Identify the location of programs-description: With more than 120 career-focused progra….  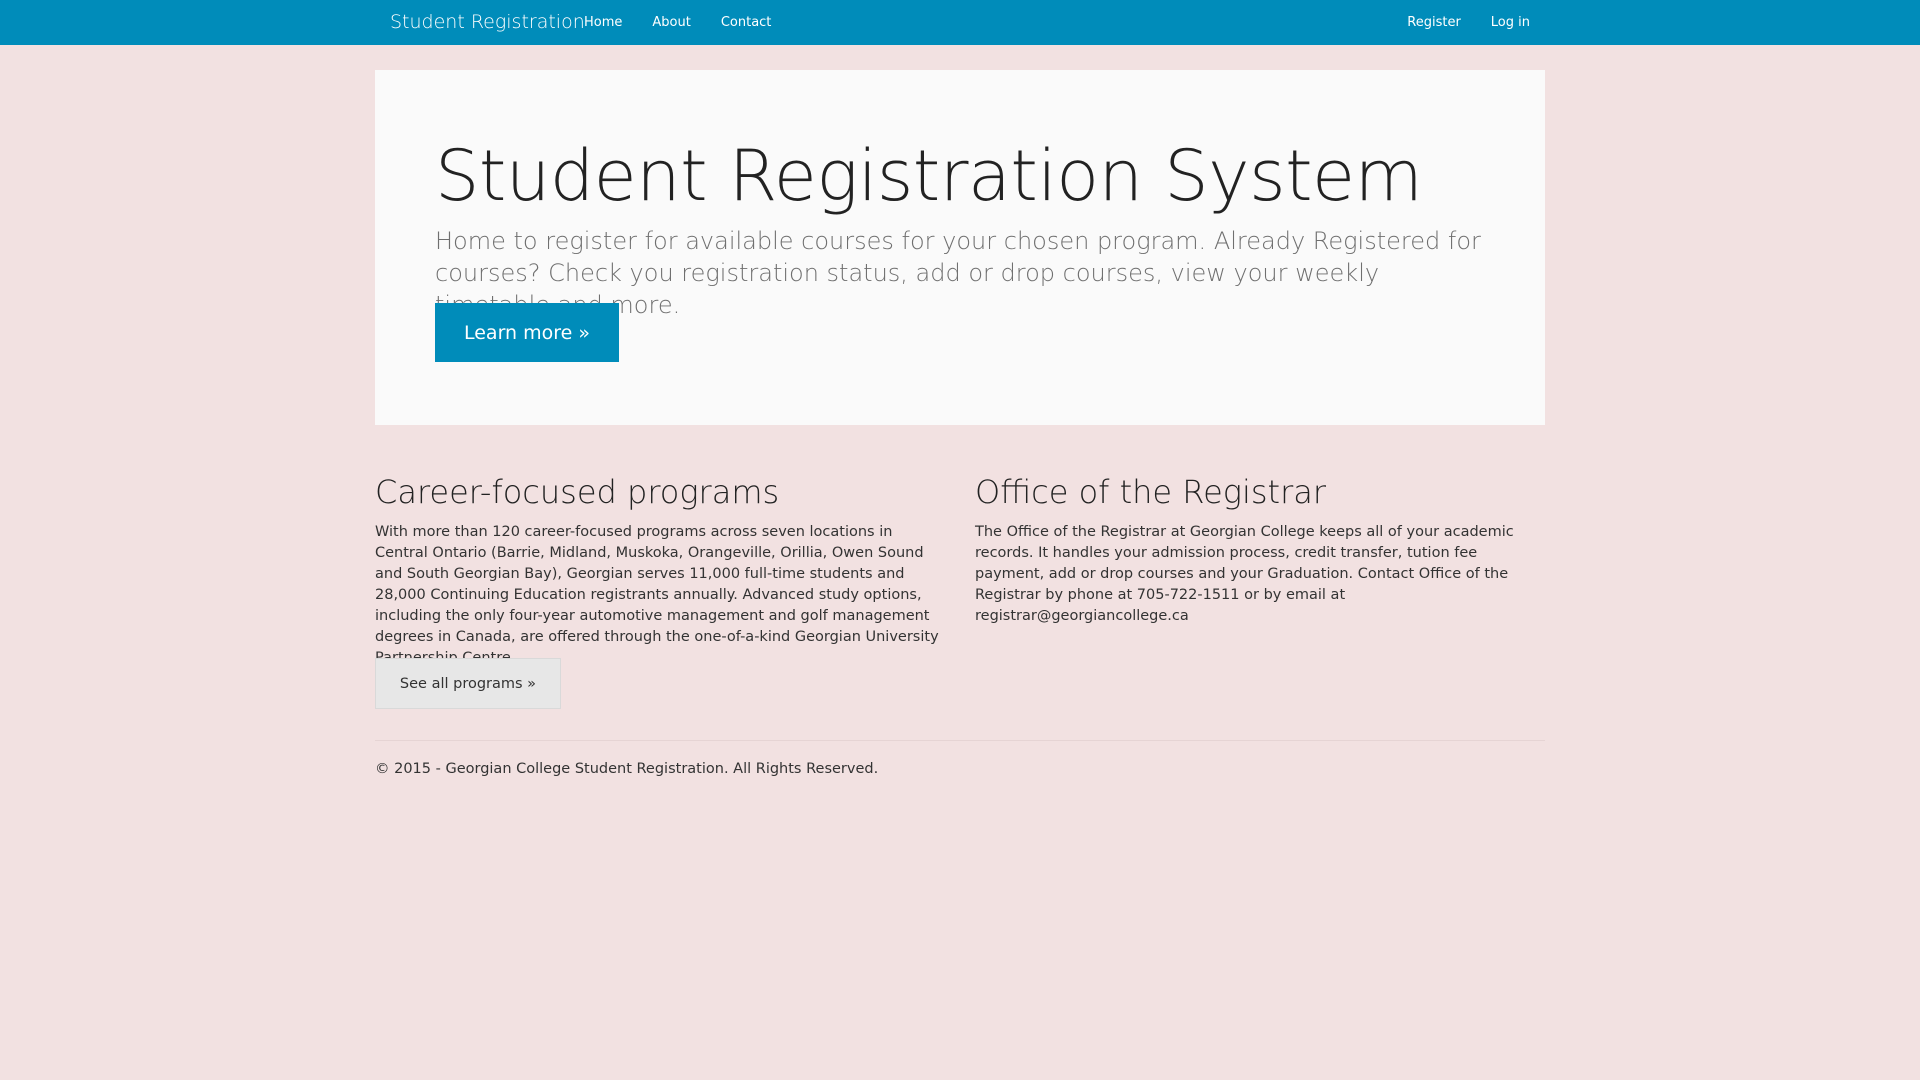
(657, 595).